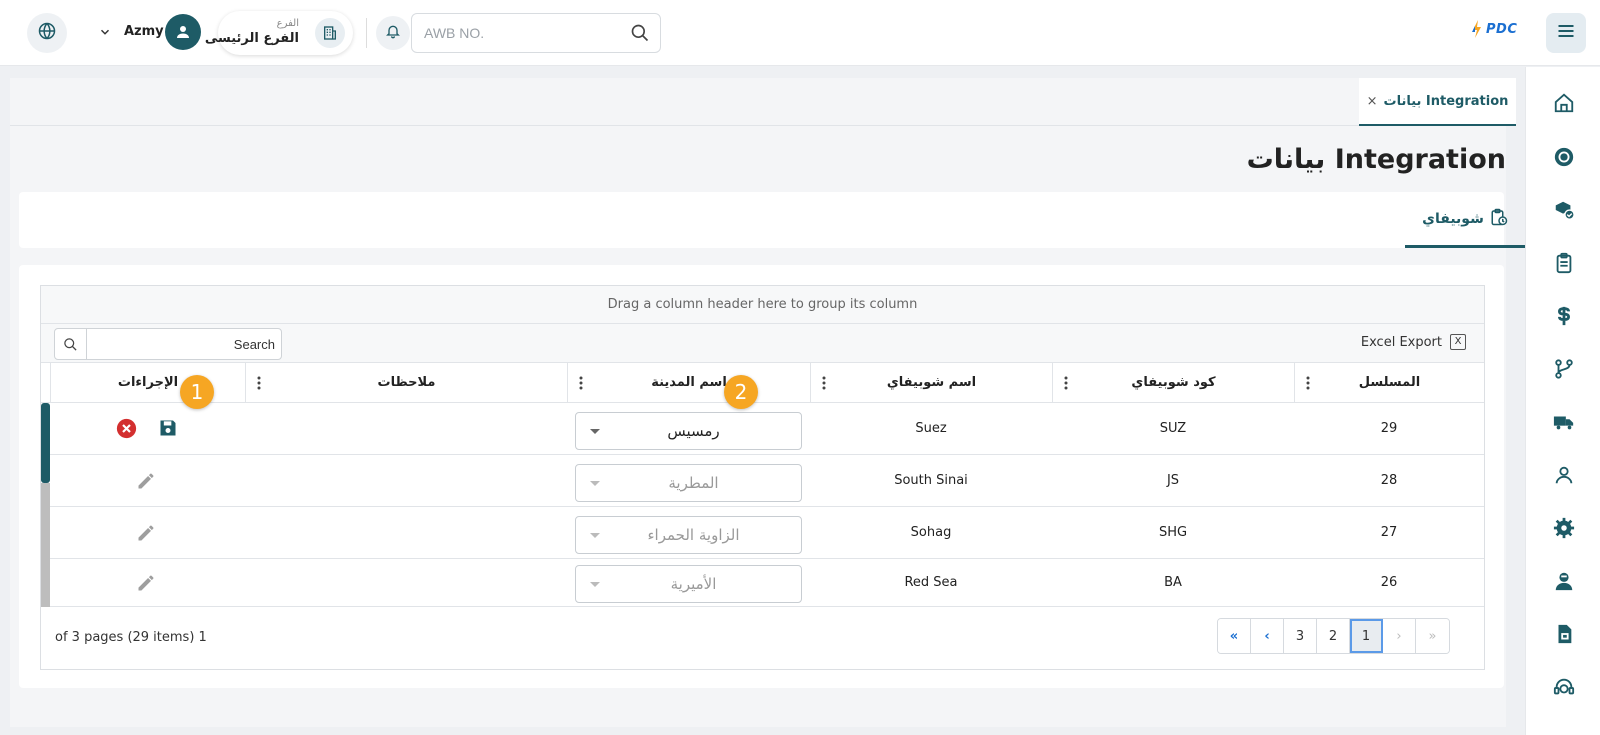 Image resolution: width=1600 pixels, height=735 pixels. What do you see at coordinates (1300, 636) in the screenshot?
I see `page-3-button: 3` at bounding box center [1300, 636].